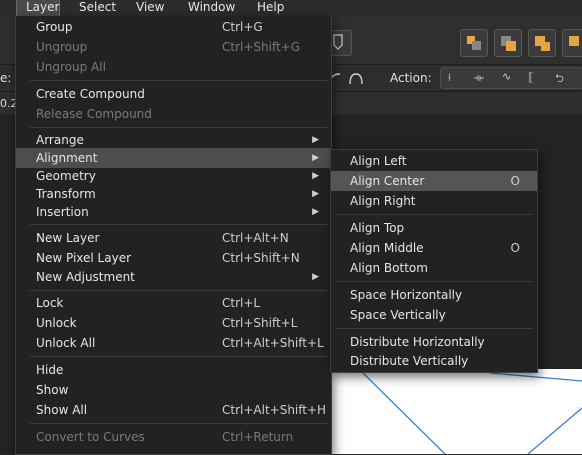 The height and width of the screenshot is (455, 582). I want to click on menu-select: Select, so click(97, 8).